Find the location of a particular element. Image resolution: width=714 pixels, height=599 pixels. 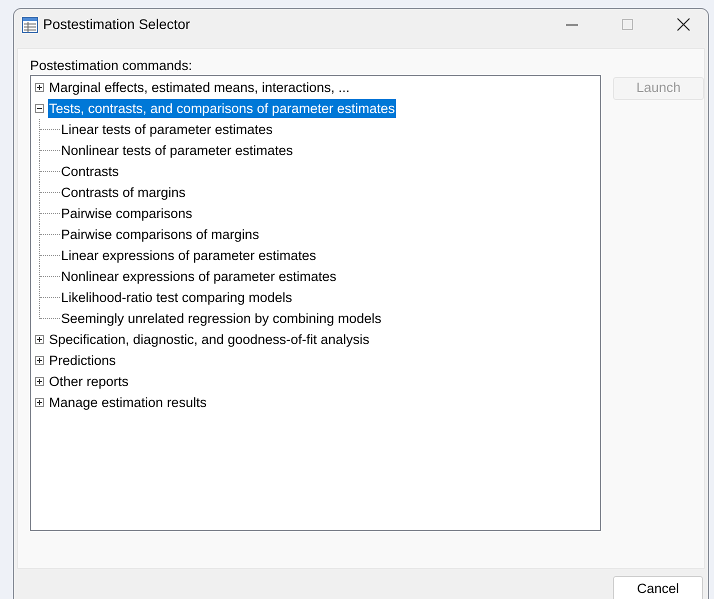

tree-item: Other reports is located at coordinates (89, 381).